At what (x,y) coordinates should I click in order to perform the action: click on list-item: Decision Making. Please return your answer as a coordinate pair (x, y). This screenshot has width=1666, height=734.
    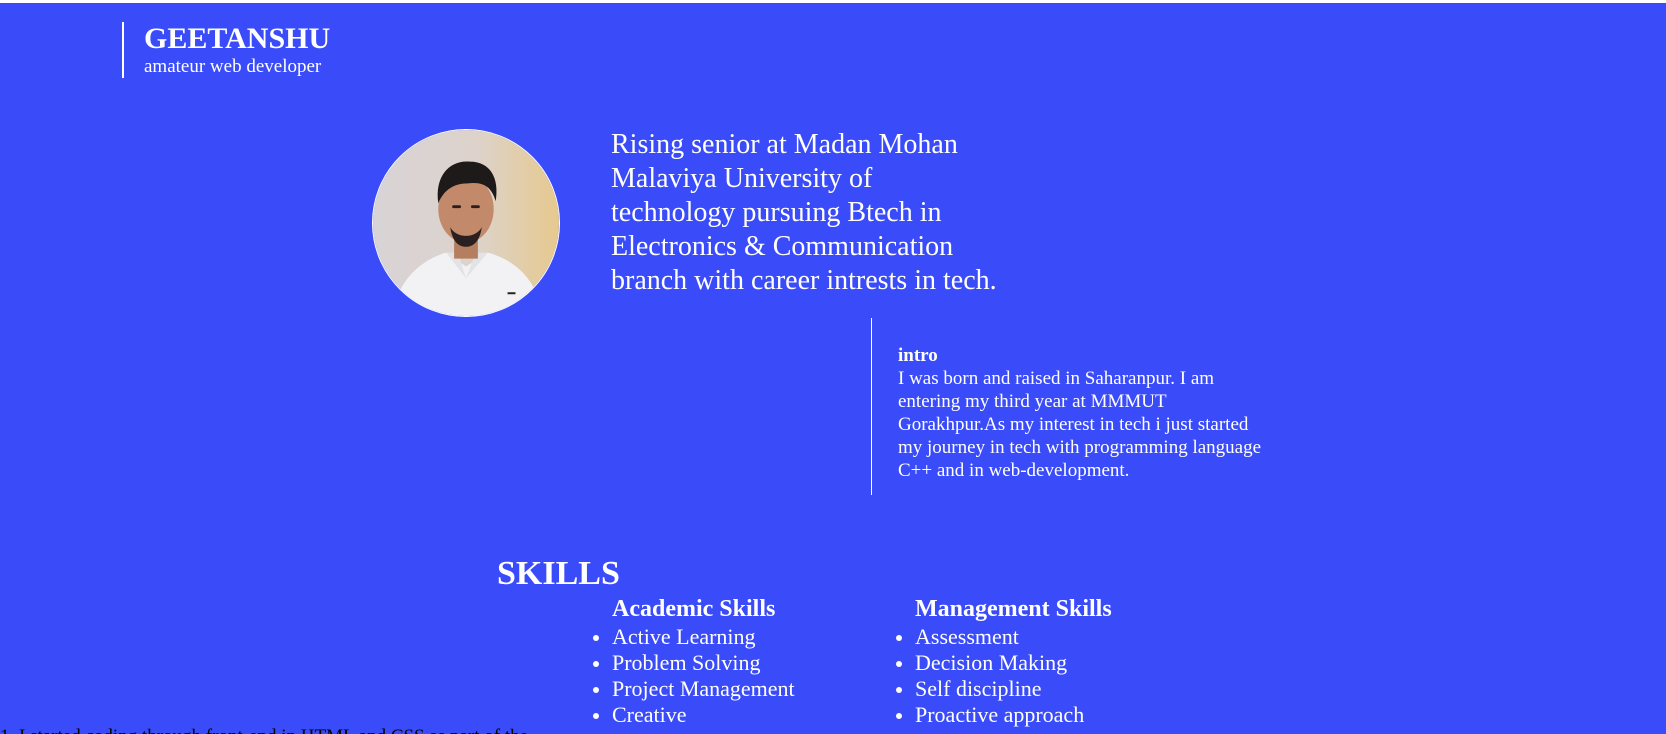
    Looking at the image, I should click on (1004, 663).